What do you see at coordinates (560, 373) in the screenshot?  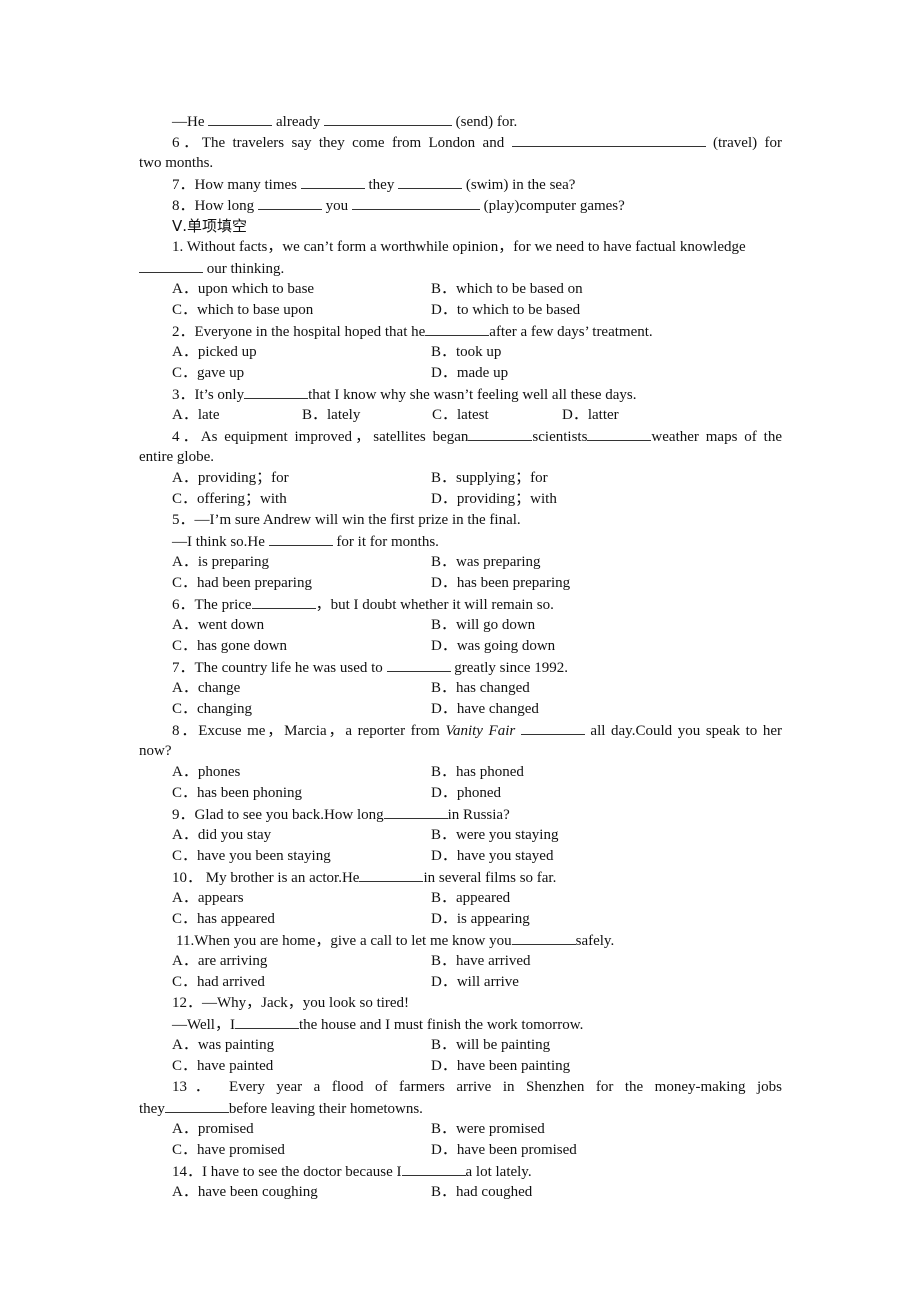 I see `option-d: D．made up` at bounding box center [560, 373].